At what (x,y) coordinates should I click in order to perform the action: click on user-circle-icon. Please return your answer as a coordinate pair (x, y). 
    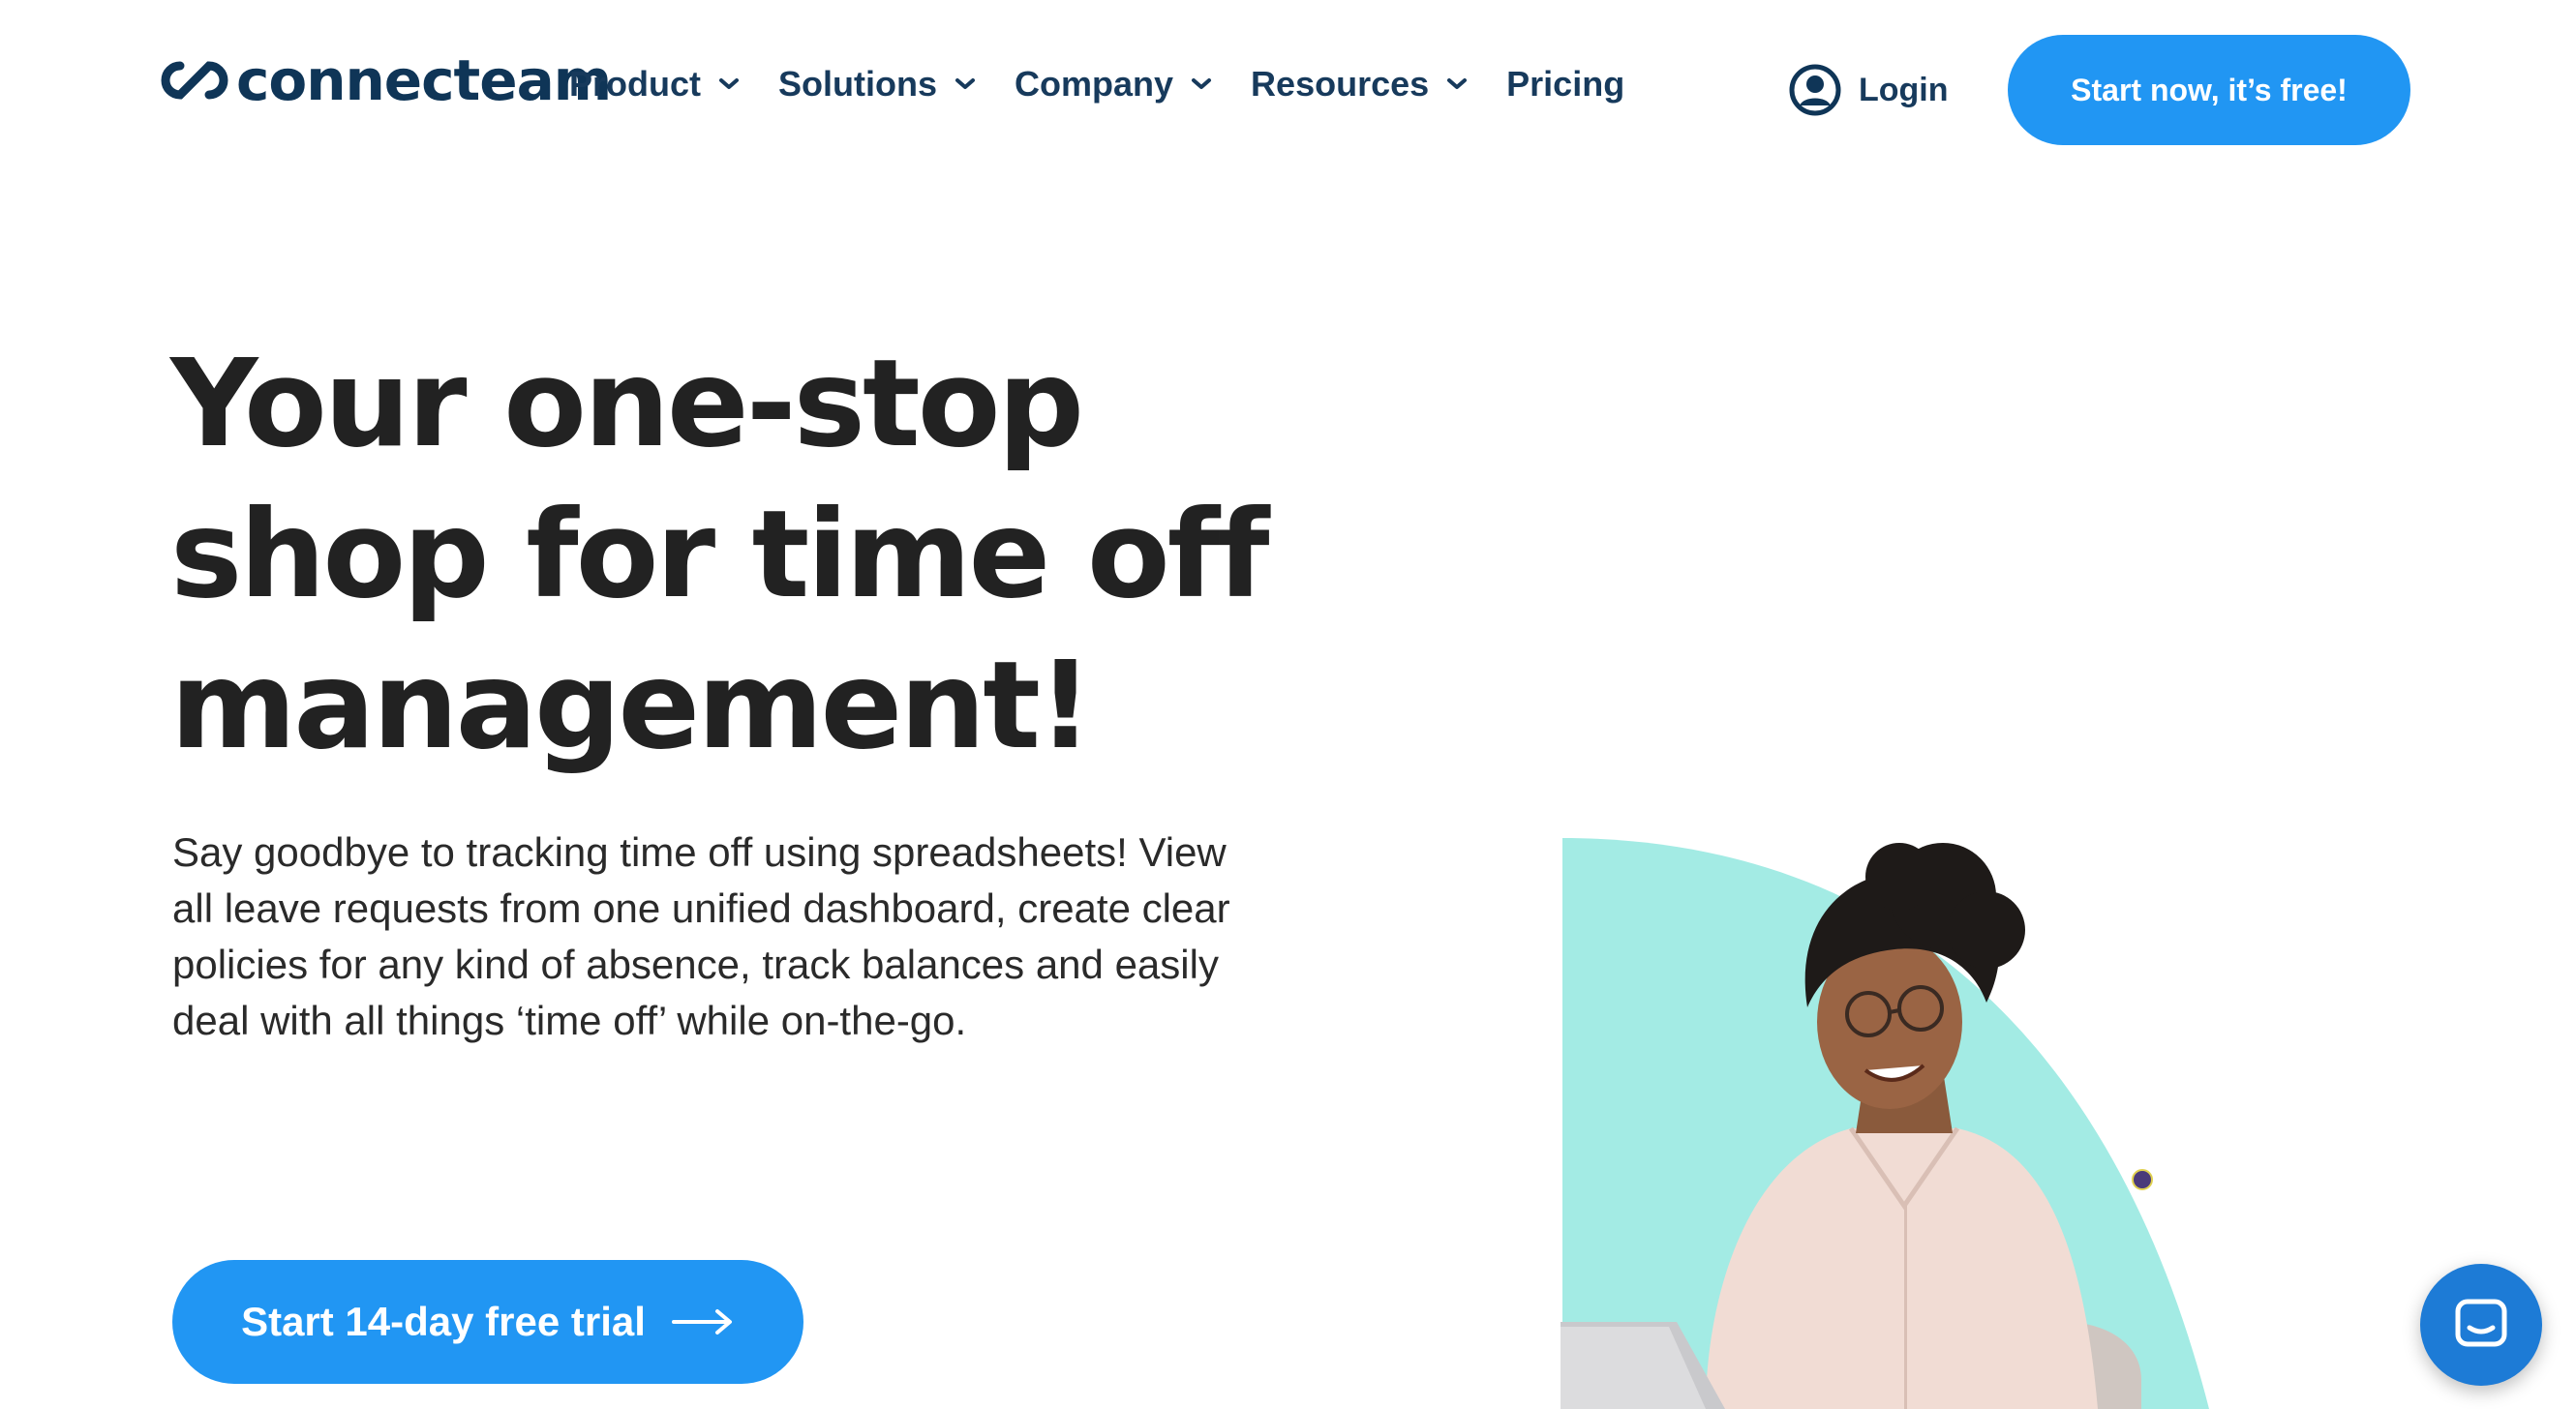
    Looking at the image, I should click on (1815, 90).